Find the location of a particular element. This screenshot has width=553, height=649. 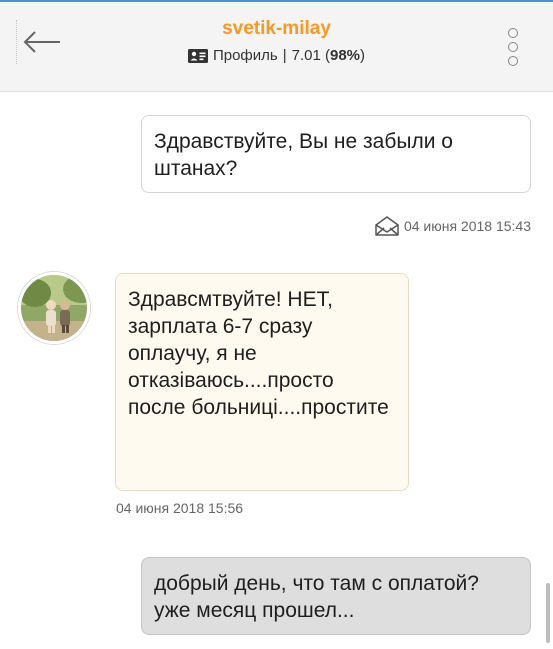

more-menu-button is located at coordinates (513, 47).